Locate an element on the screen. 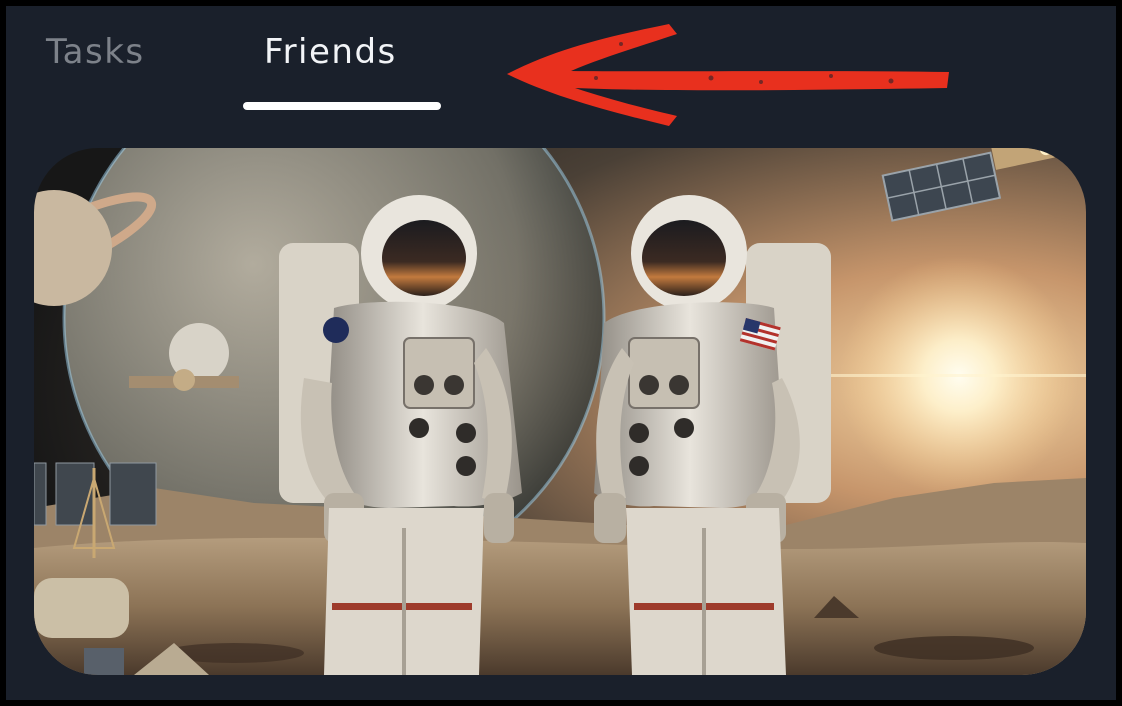  active-tab-indicator is located at coordinates (342, 106).